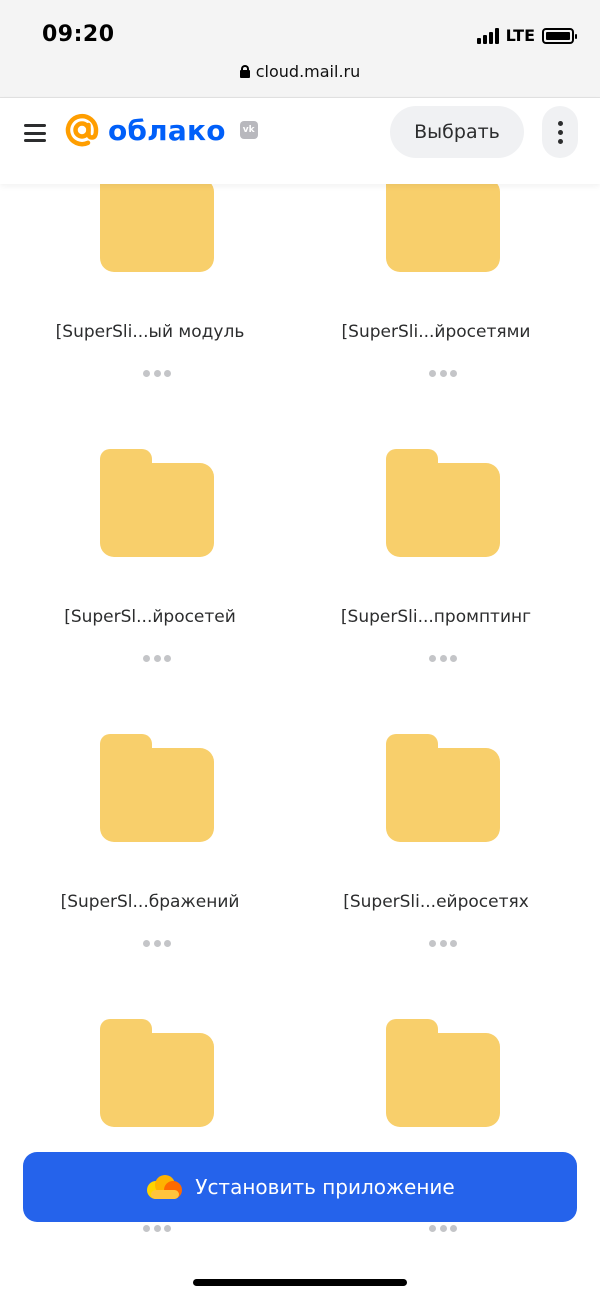 Image resolution: width=600 pixels, height=1297 pixels. Describe the element at coordinates (457, 132) in the screenshot. I see `select-button: Выбрать` at that location.